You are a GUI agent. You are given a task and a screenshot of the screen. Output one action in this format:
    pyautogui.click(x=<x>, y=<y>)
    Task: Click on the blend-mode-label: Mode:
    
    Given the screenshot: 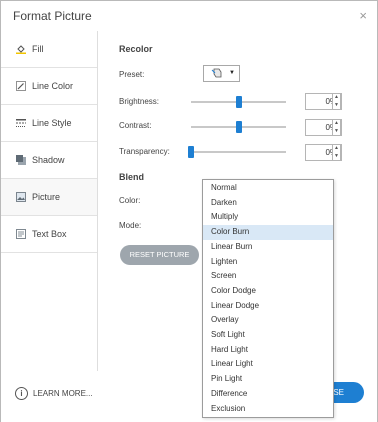 What is the action you would take?
    pyautogui.click(x=130, y=225)
    